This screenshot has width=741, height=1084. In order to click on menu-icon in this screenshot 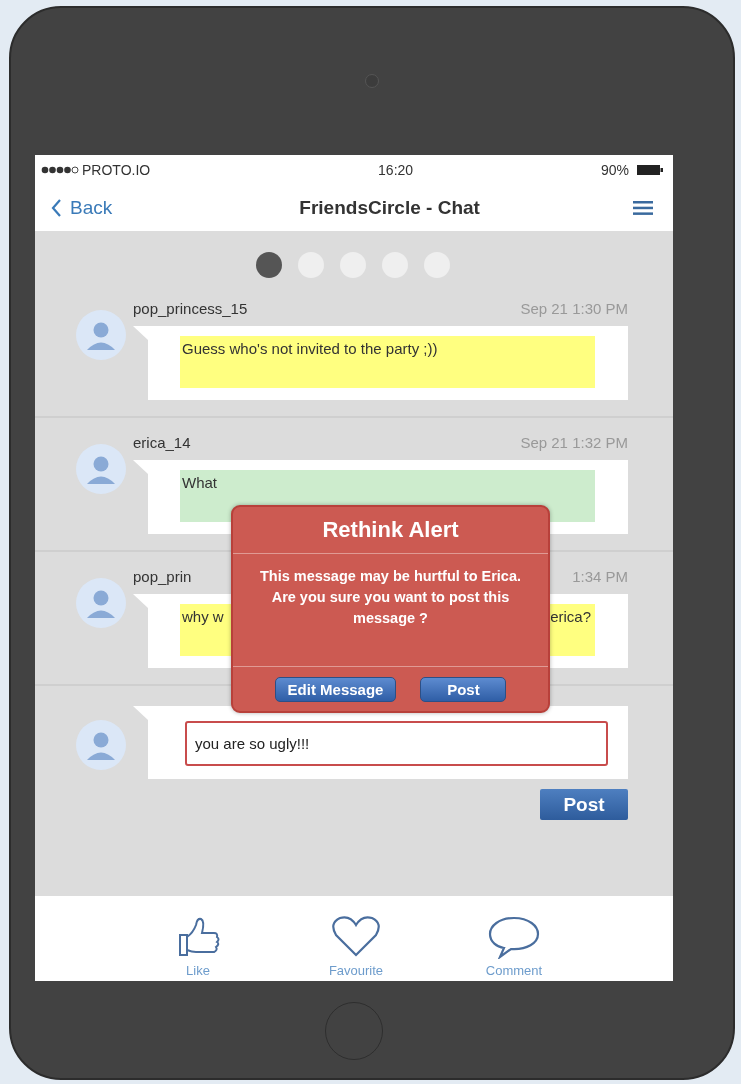, I will do `click(643, 208)`.